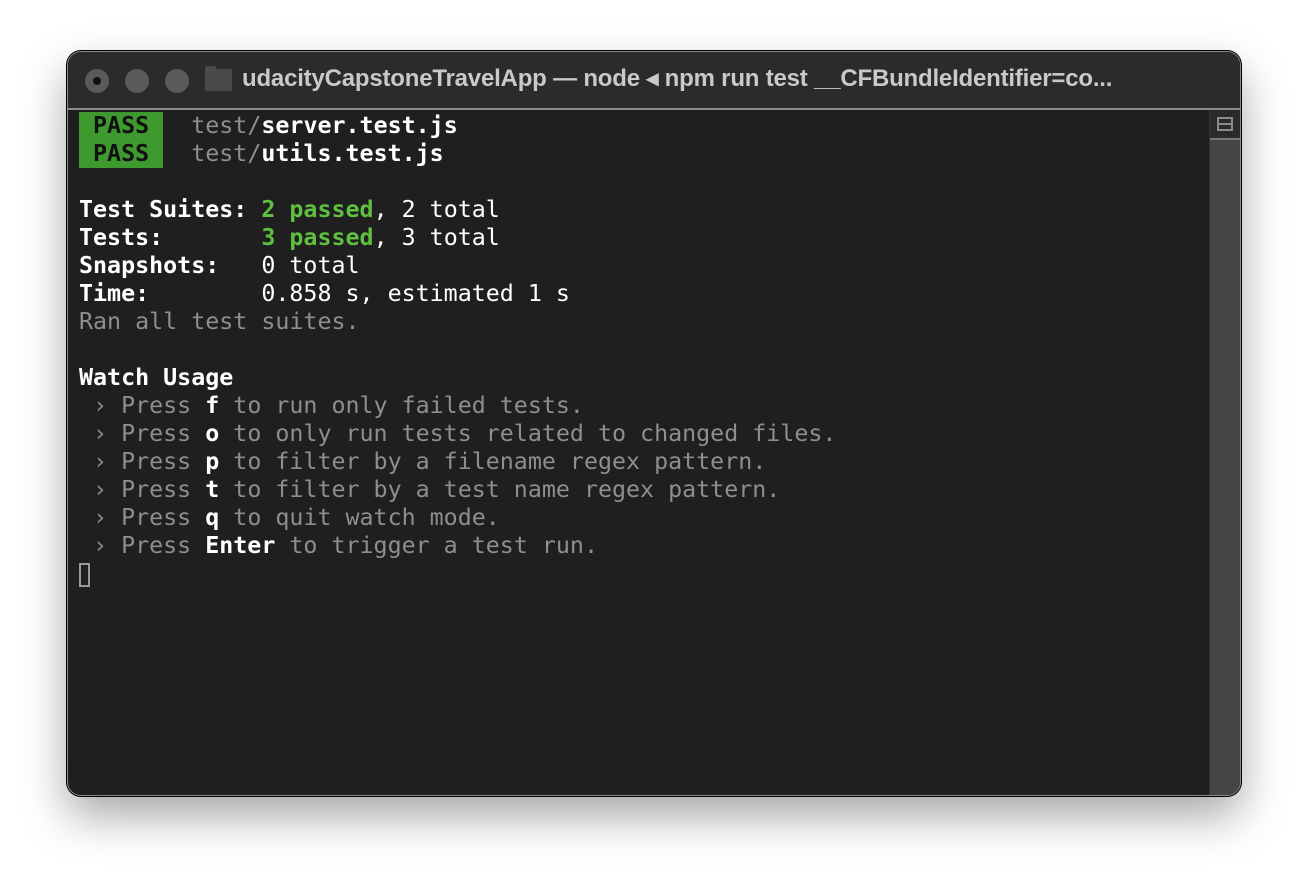  Describe the element at coordinates (156, 377) in the screenshot. I see `watch-usage-heading: Watch Usage` at that location.